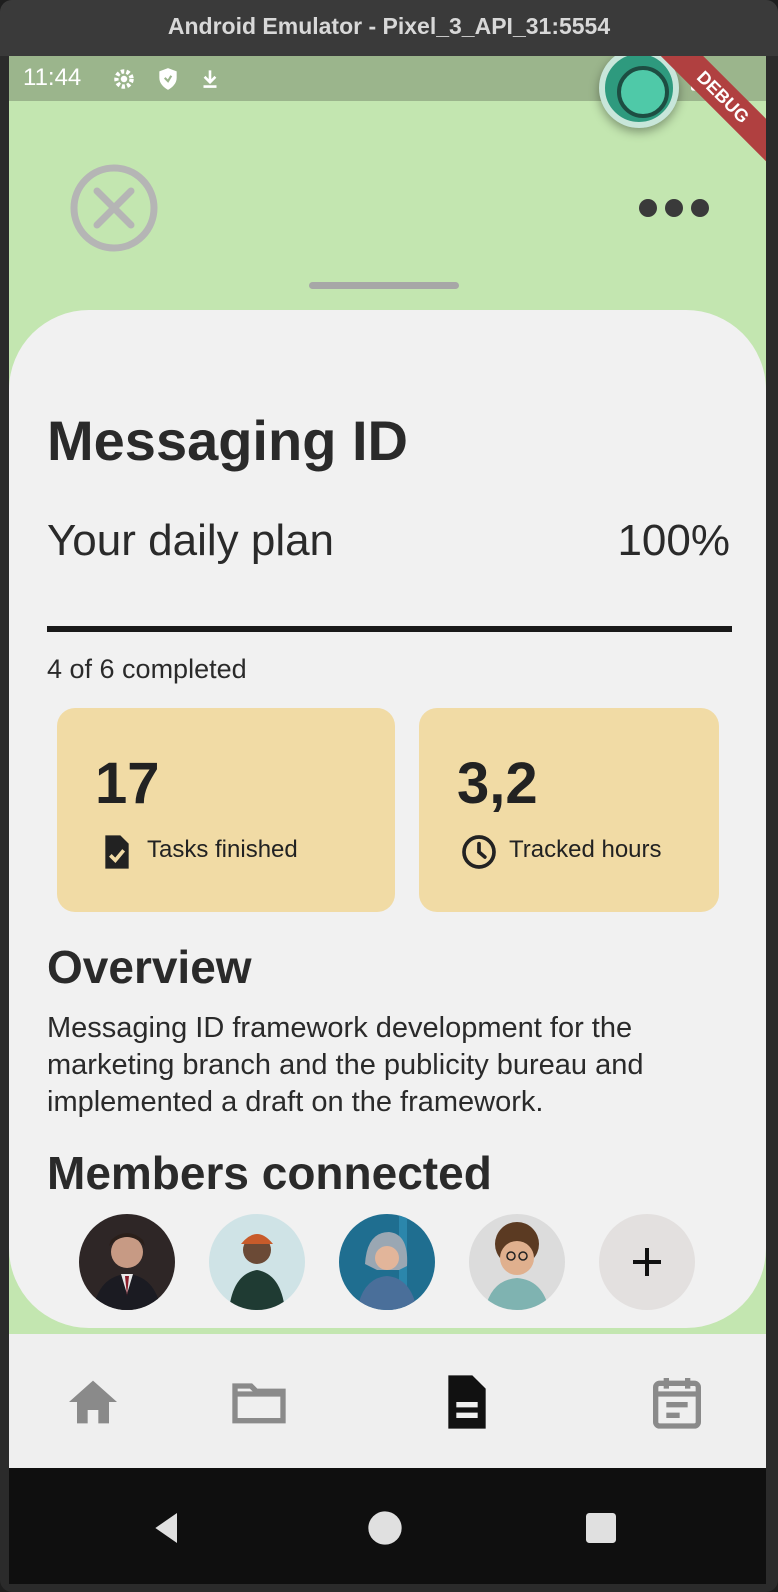  I want to click on download-icon, so click(210, 79).